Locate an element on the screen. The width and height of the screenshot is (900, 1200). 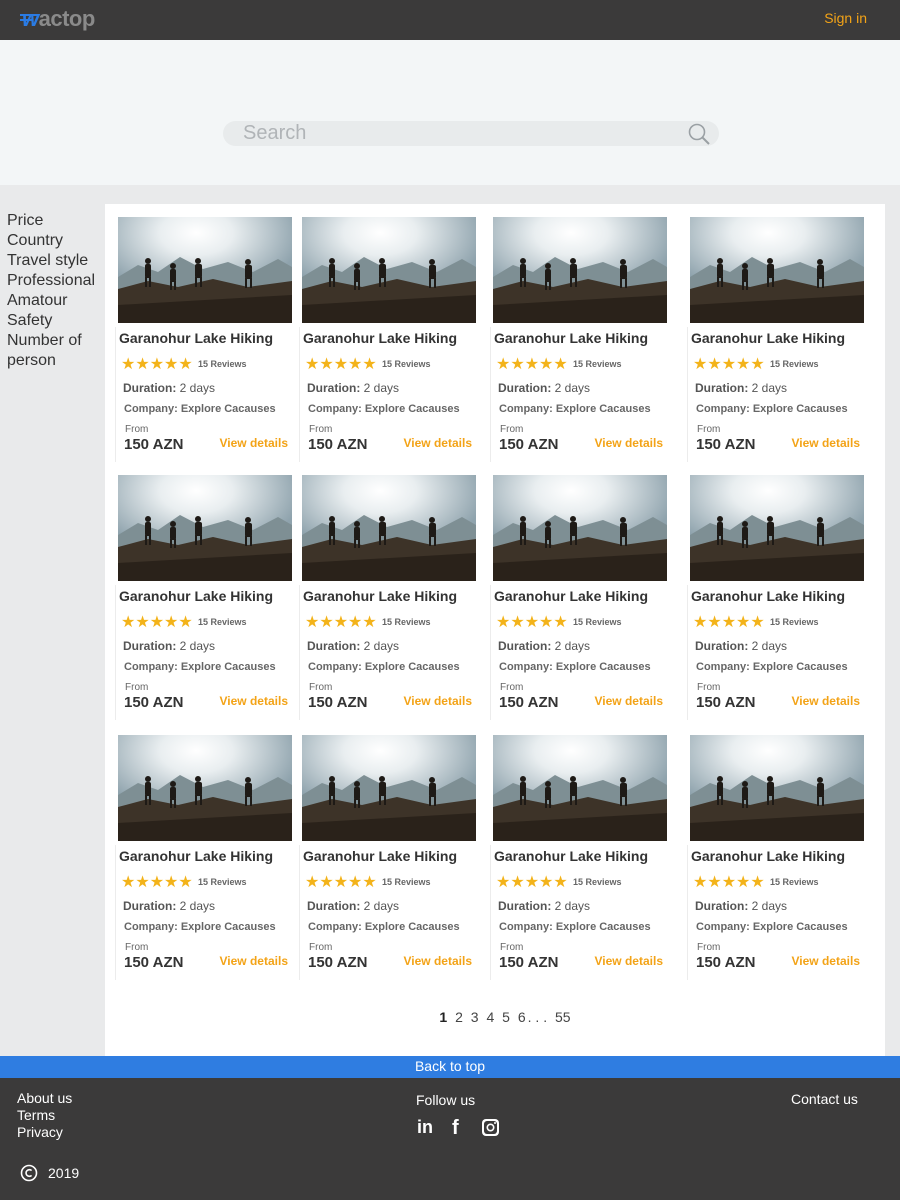
filter-professional: Professional is located at coordinates (56, 281).